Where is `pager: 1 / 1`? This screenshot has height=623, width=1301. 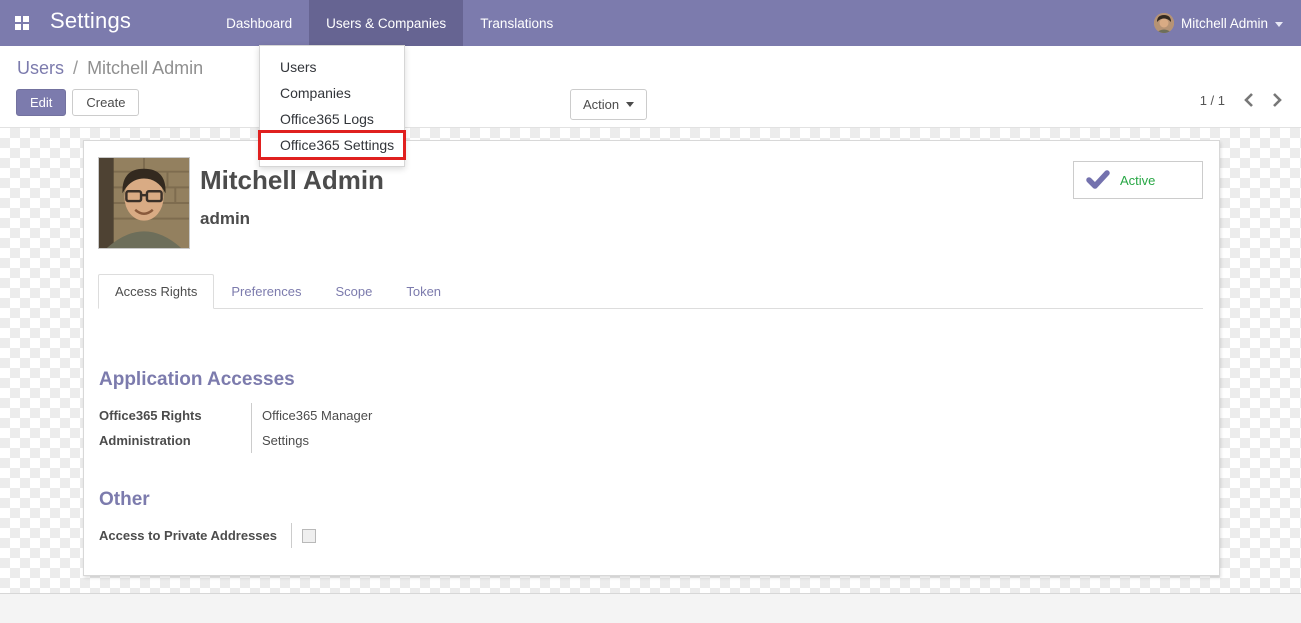 pager: 1 / 1 is located at coordinates (1241, 100).